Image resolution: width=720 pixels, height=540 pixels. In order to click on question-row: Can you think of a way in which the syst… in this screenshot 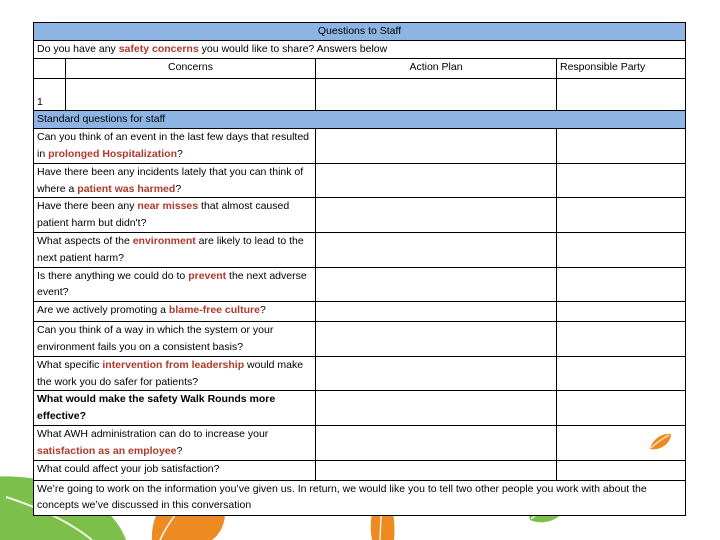, I will do `click(360, 339)`.